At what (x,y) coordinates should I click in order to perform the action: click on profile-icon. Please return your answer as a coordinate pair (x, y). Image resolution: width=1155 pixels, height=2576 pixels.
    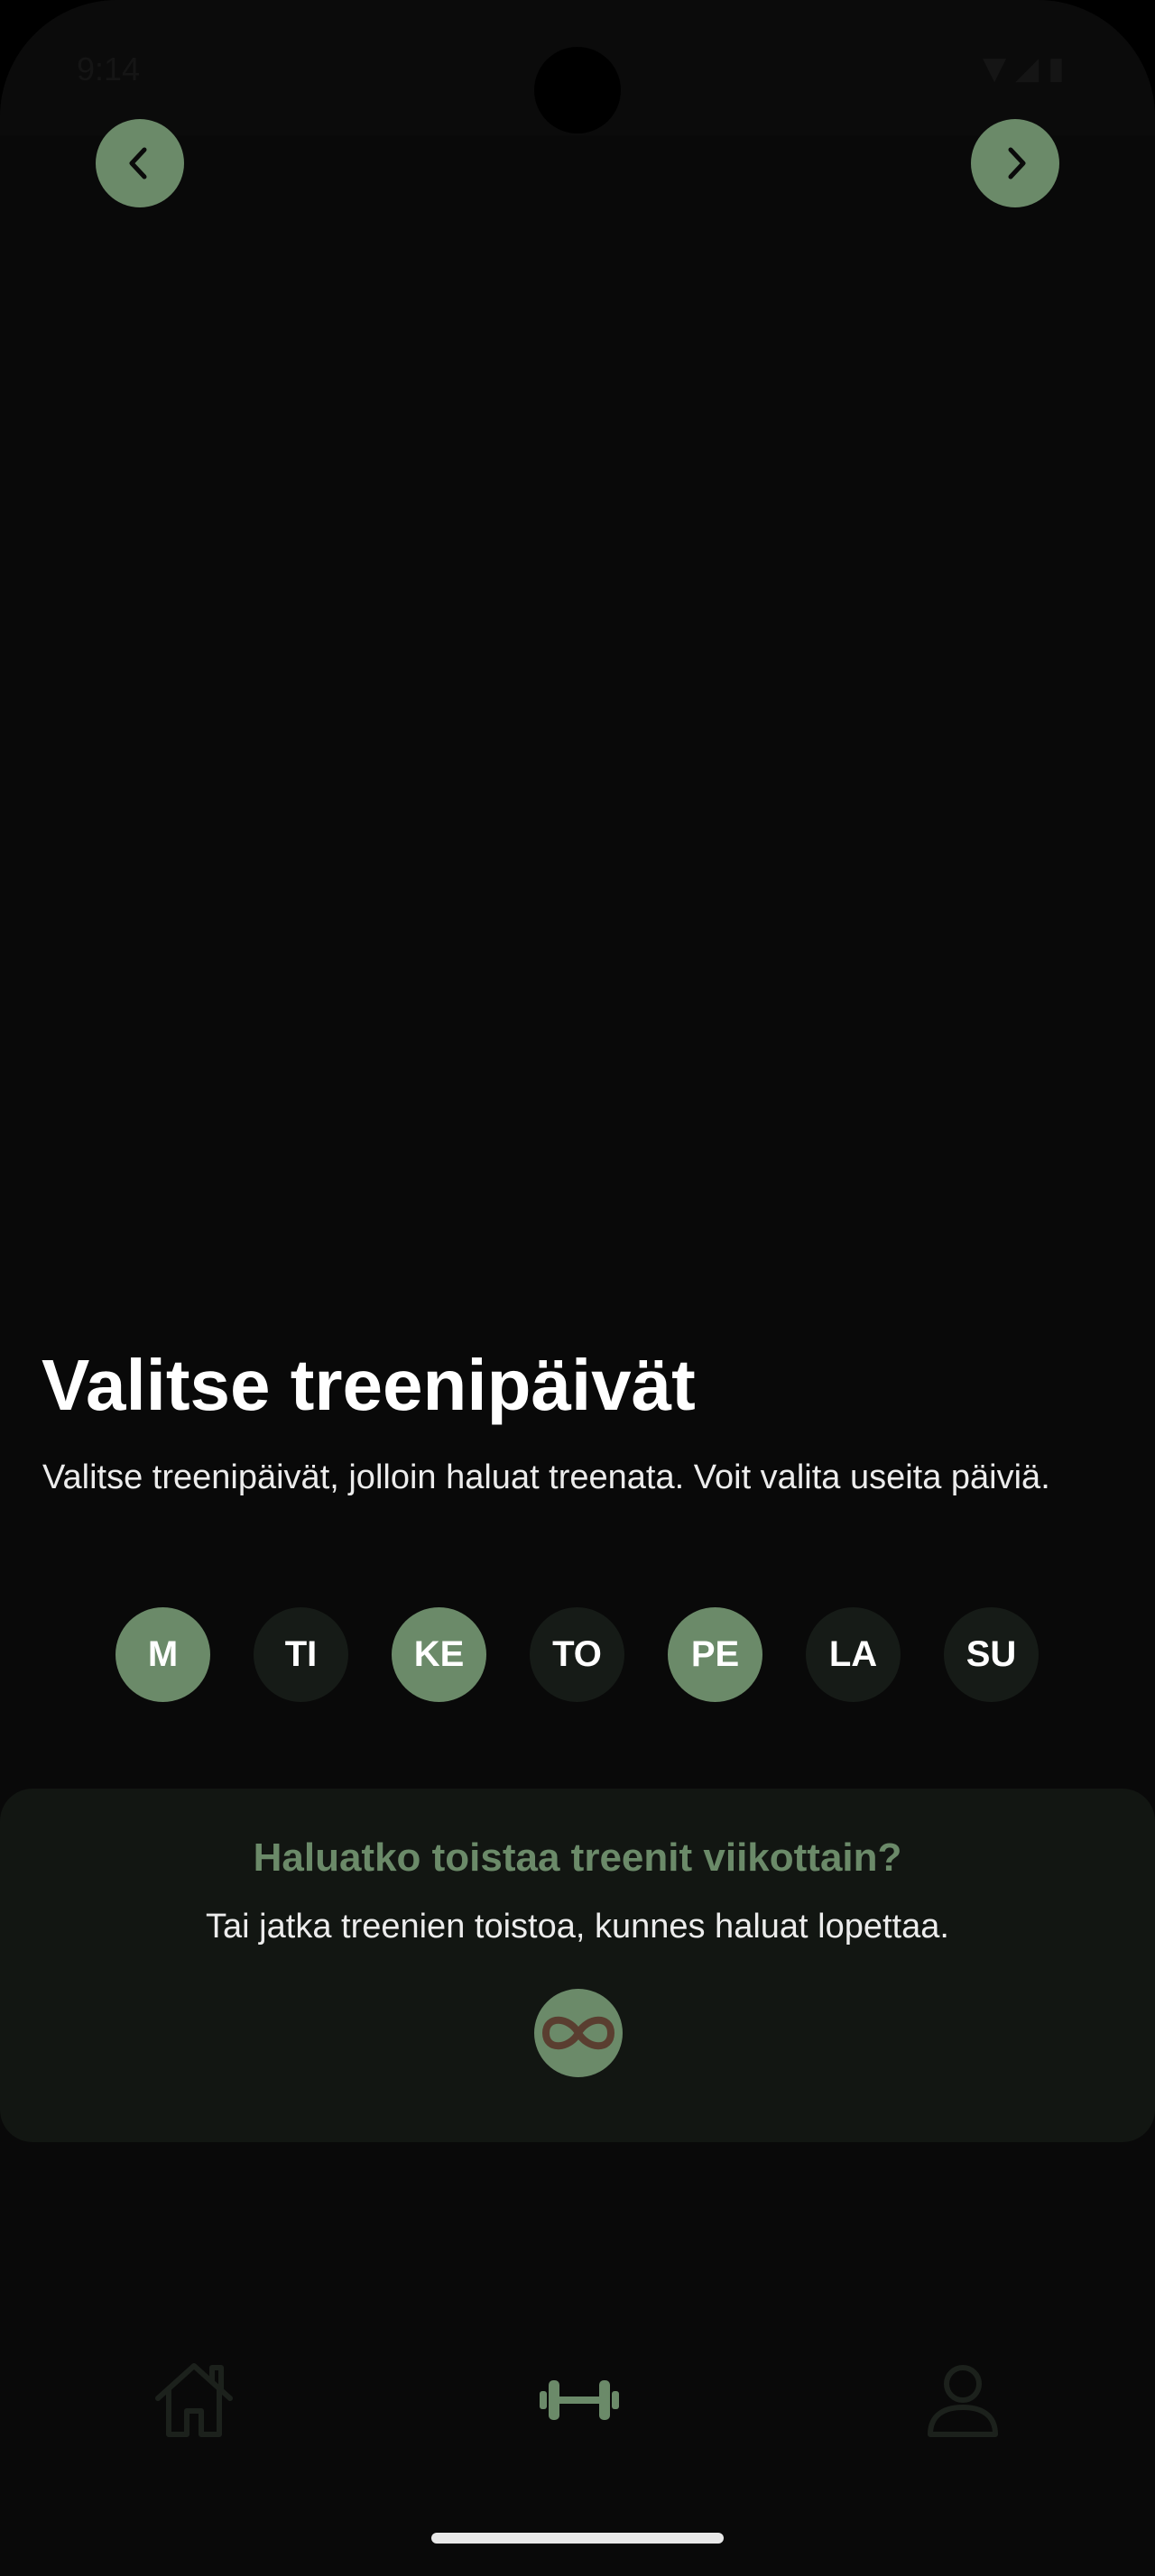
    Looking at the image, I should click on (963, 2401).